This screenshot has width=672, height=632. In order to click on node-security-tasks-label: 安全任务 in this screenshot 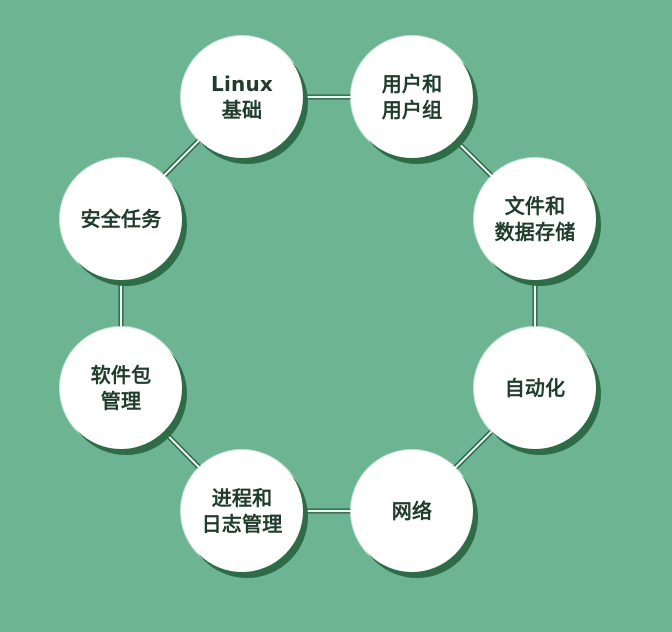, I will do `click(121, 218)`.